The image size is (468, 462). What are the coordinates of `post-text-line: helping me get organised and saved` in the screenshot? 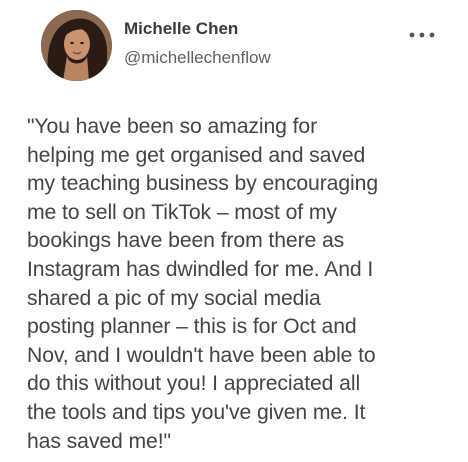 It's located at (196, 155).